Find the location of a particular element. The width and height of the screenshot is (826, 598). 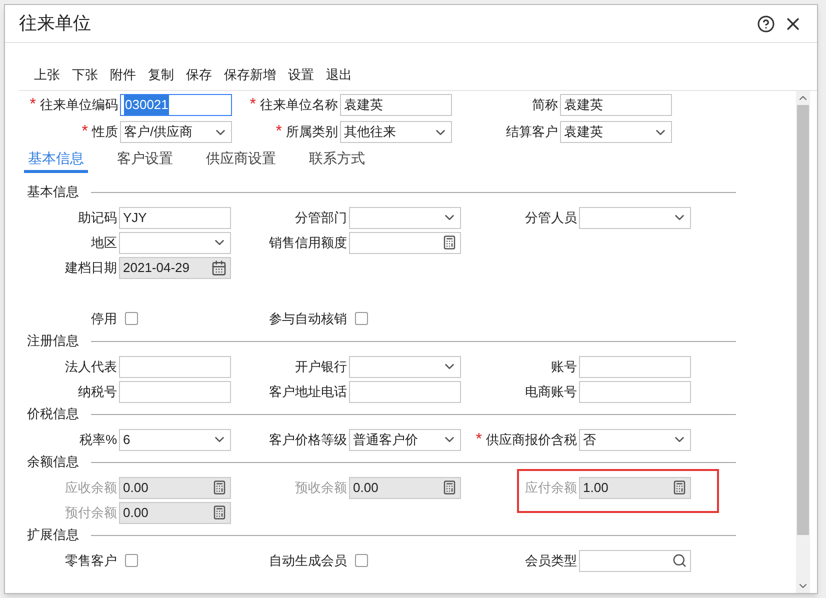

toolbar-button: 保存 is located at coordinates (199, 75).